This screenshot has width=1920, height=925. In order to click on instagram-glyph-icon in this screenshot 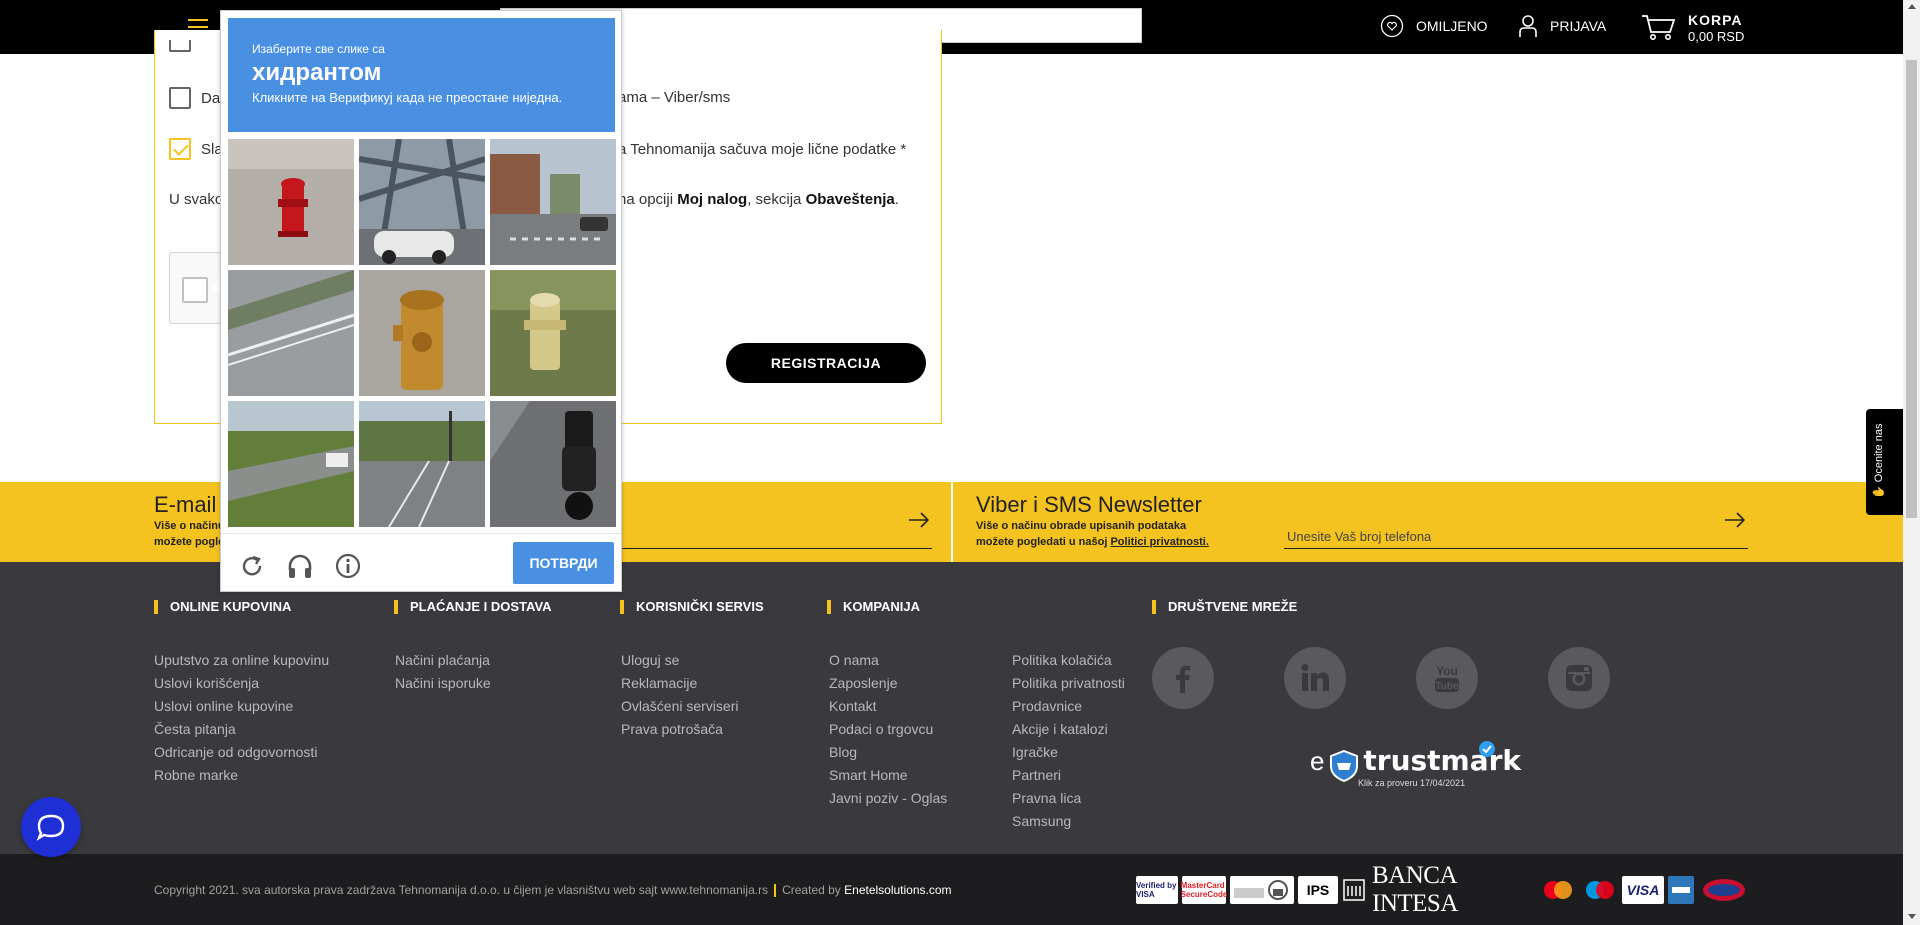, I will do `click(1579, 678)`.